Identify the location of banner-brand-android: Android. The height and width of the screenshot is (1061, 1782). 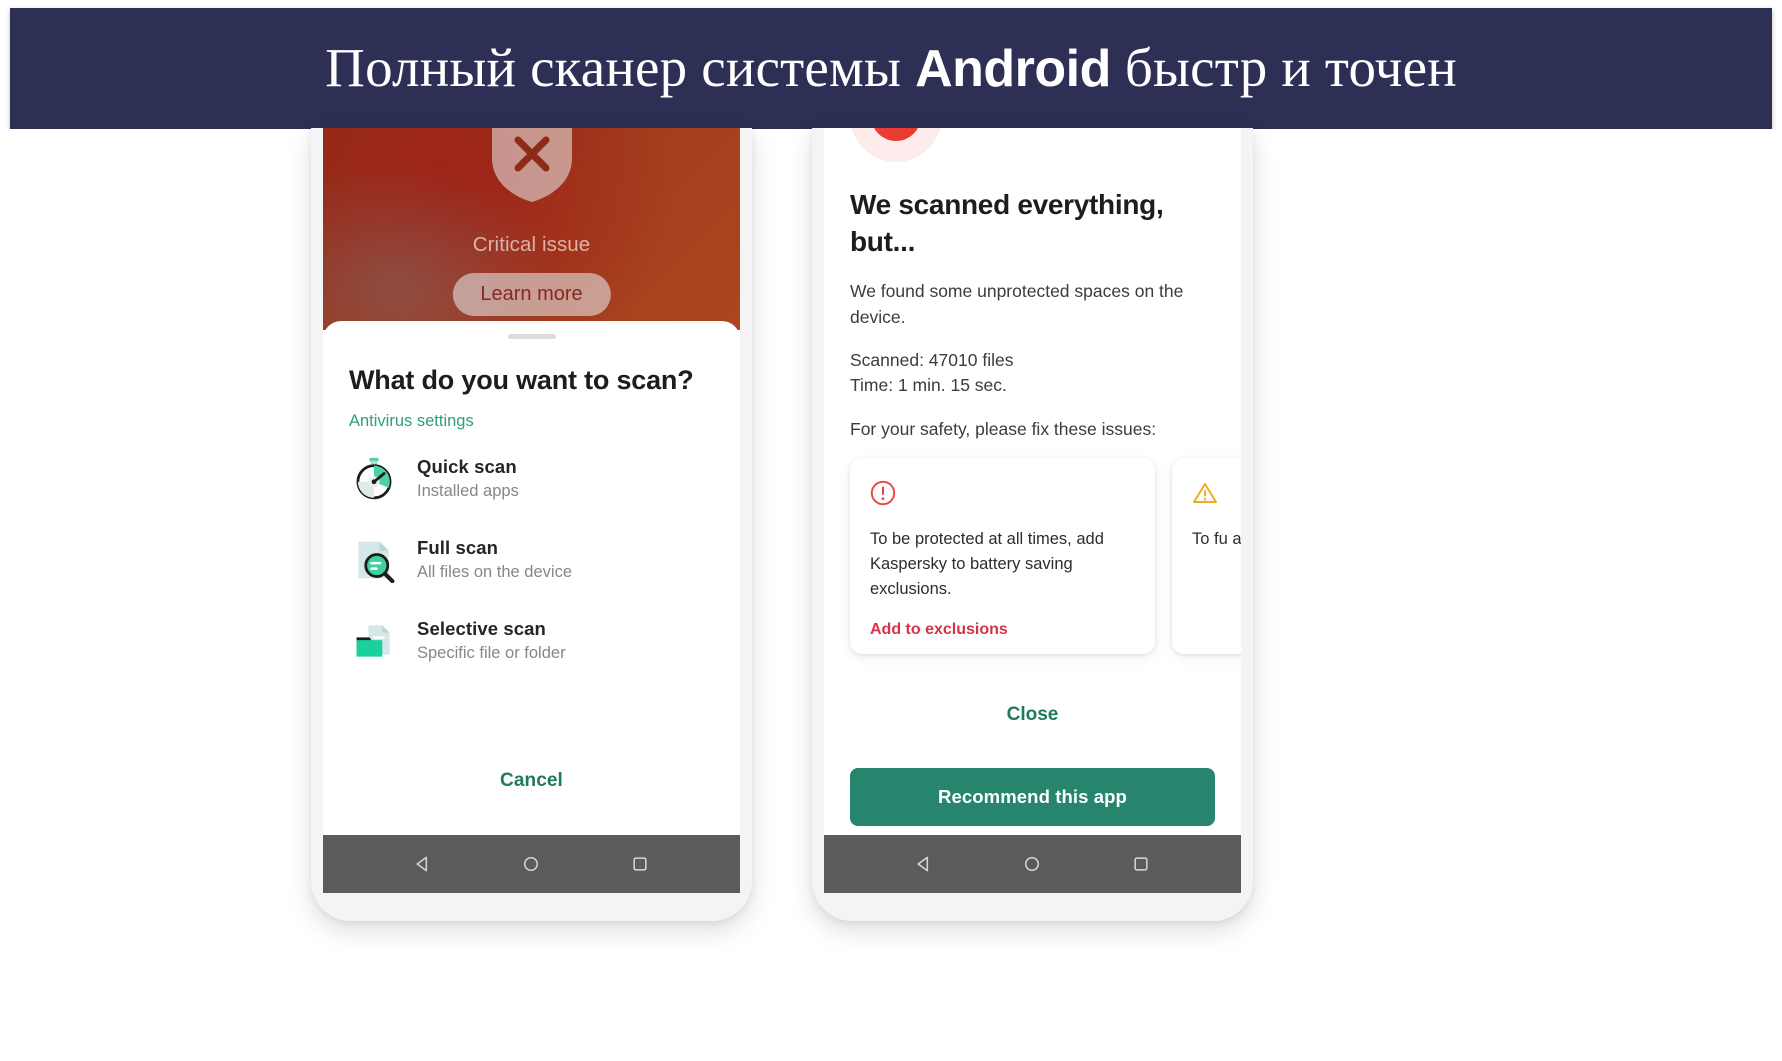
(1013, 69).